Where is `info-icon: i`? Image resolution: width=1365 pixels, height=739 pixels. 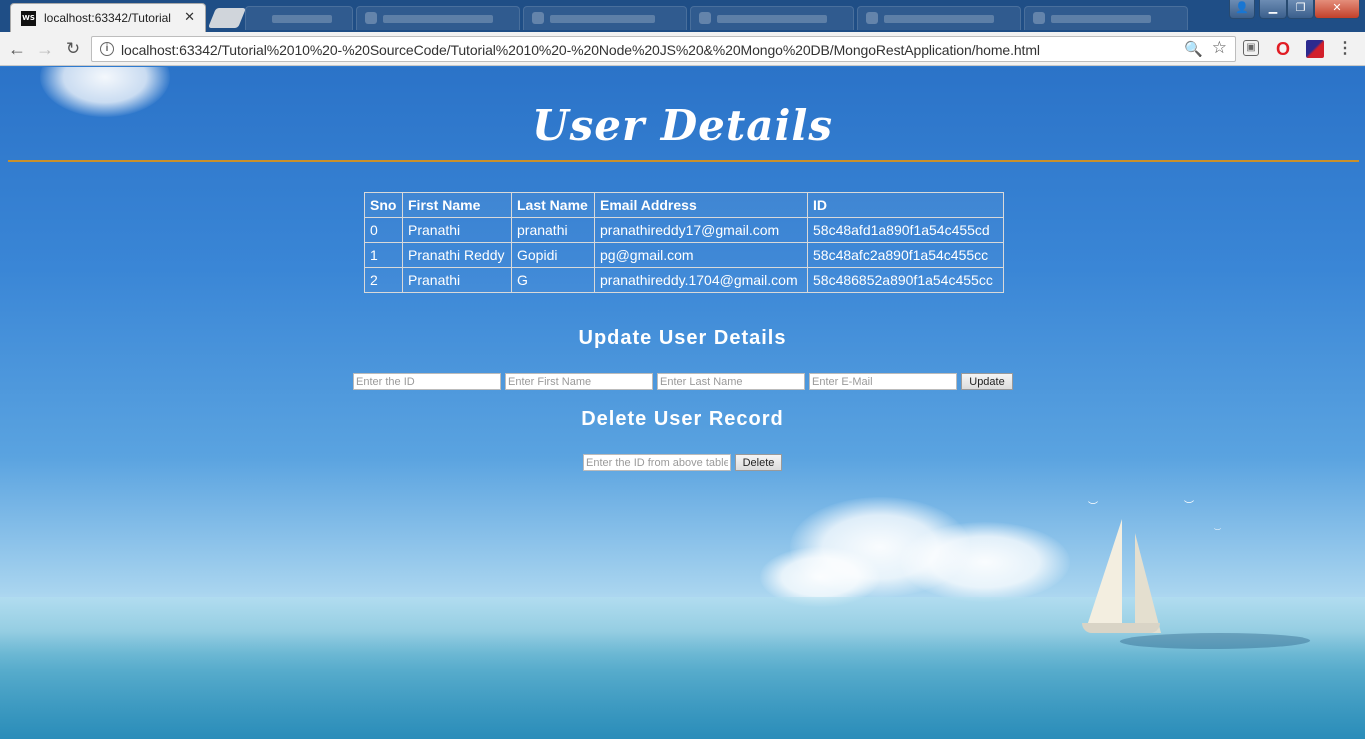 info-icon: i is located at coordinates (107, 49).